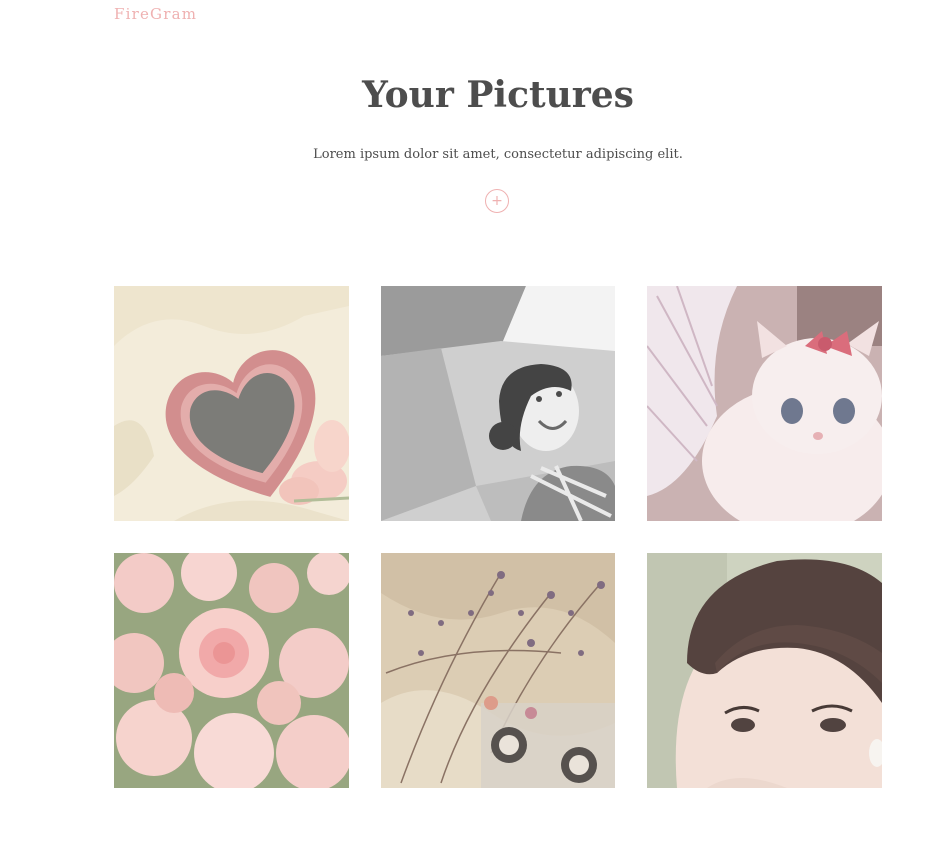 The image size is (927, 861). What do you see at coordinates (498, 670) in the screenshot?
I see `gallery-image-dried-flowers` at bounding box center [498, 670].